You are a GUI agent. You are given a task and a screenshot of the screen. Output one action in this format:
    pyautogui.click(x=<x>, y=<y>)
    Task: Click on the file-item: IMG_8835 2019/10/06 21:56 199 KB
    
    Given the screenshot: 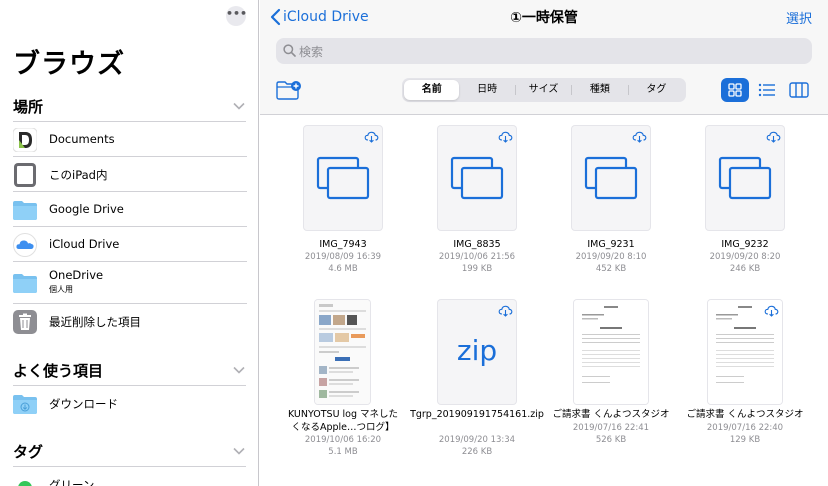 What is the action you would take?
    pyautogui.click(x=464, y=213)
    